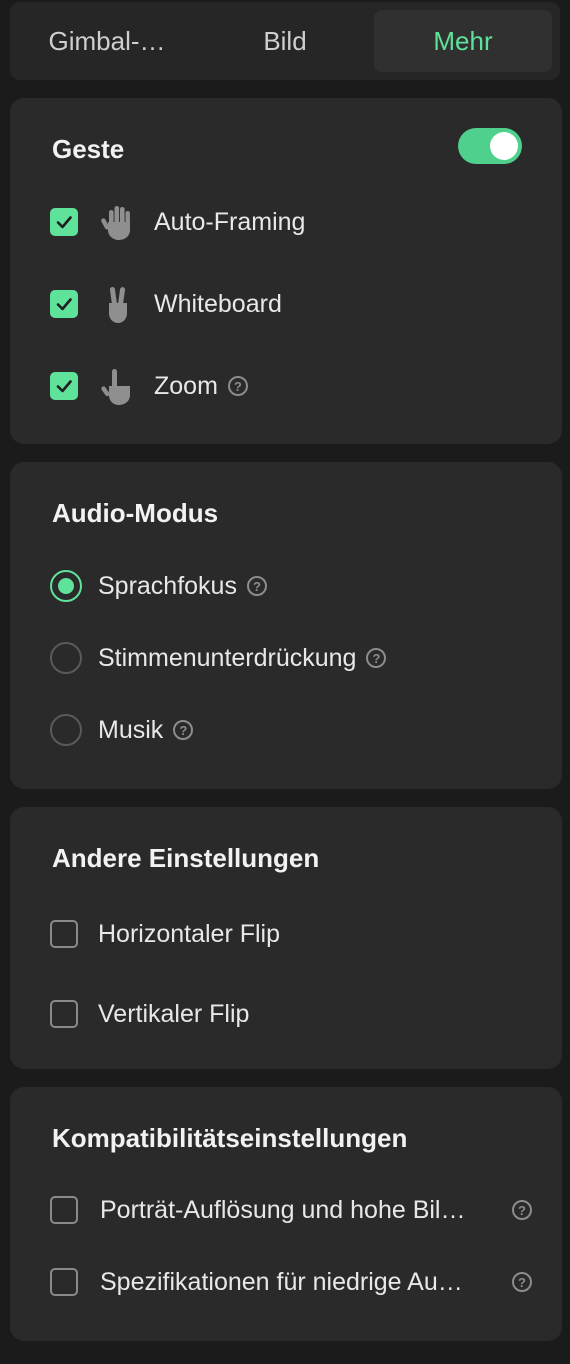 The image size is (570, 1364). Describe the element at coordinates (291, 934) in the screenshot. I see `other-item-horizontal-flip: Horizontaler Flip` at that location.